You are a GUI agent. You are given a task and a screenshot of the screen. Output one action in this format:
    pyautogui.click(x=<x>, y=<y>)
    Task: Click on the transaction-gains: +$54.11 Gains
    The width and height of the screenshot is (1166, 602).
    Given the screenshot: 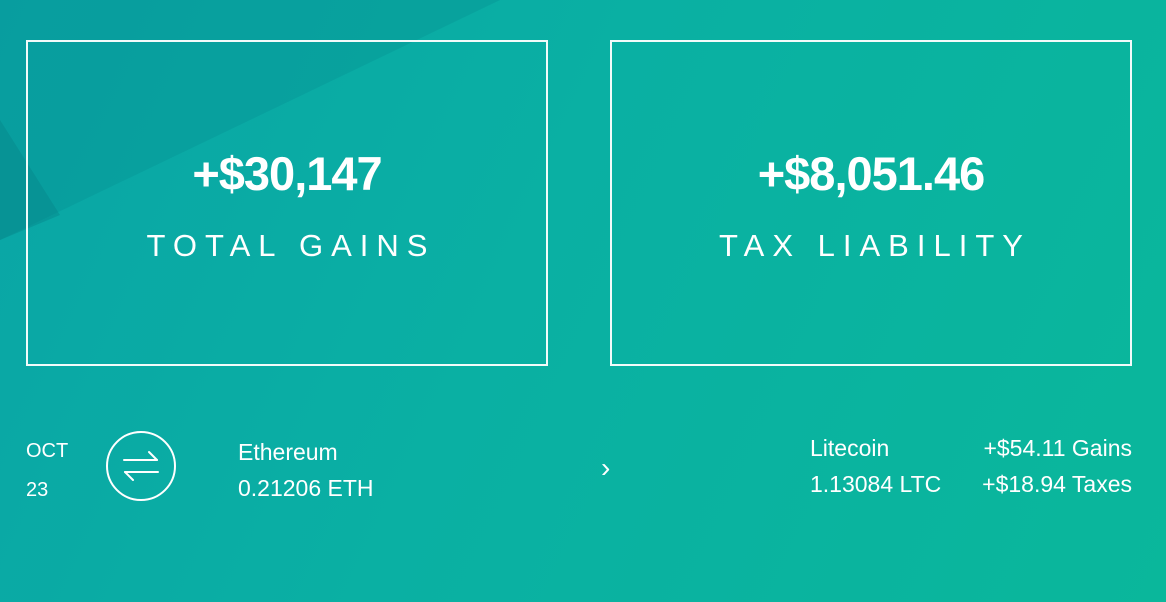 What is the action you would take?
    pyautogui.click(x=1057, y=448)
    